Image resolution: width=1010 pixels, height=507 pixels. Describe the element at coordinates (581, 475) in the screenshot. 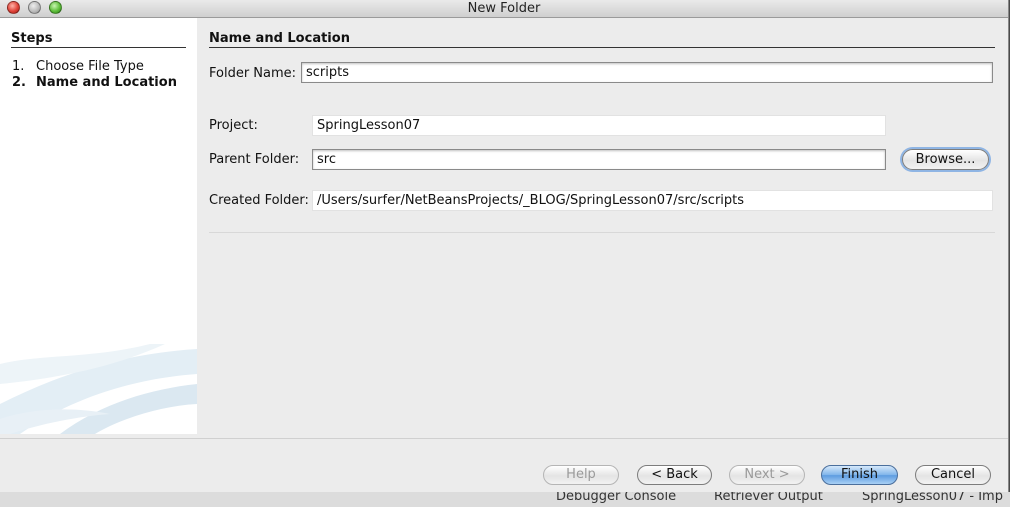

I see `help-button: Help` at that location.